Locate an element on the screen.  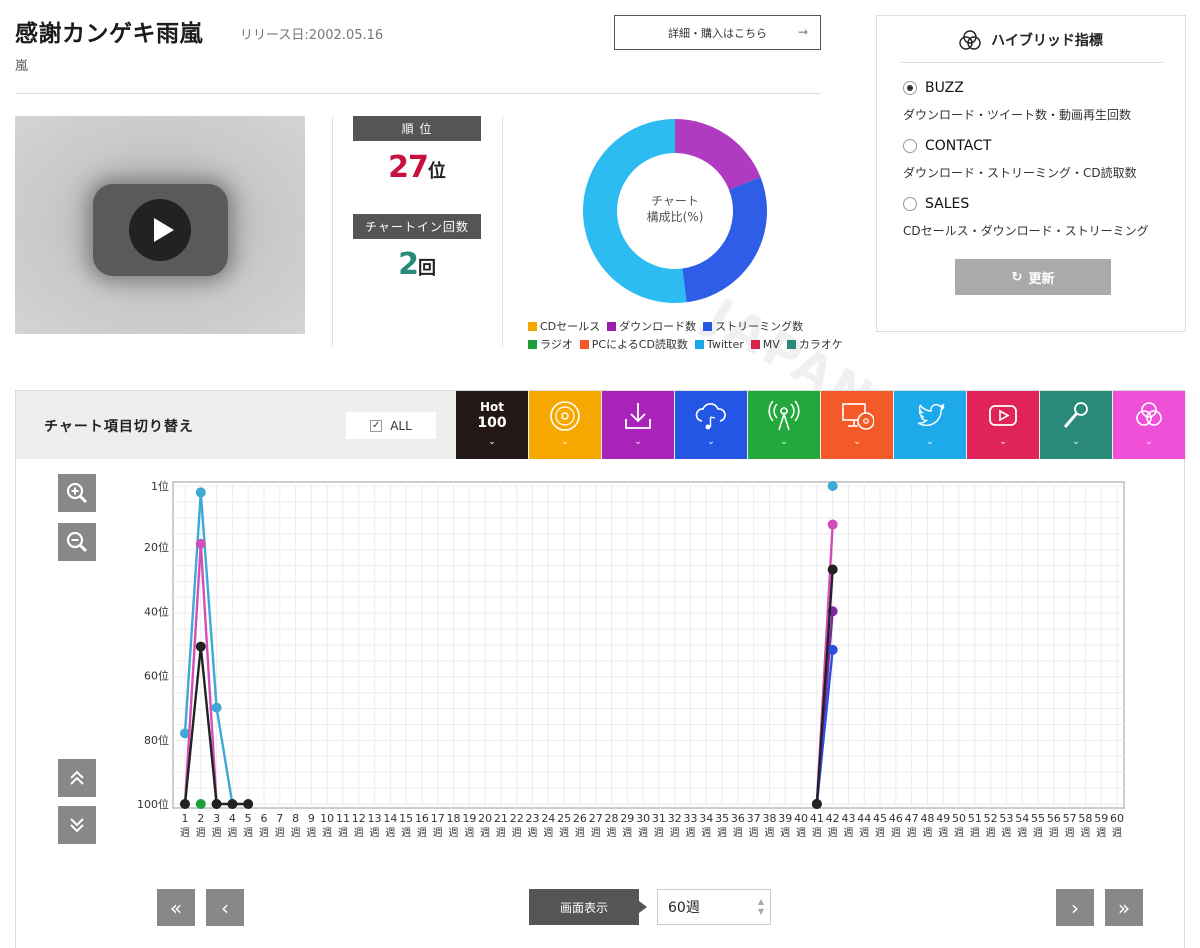
tab-hot100: Hot 100 ⌄ is located at coordinates (492, 425).